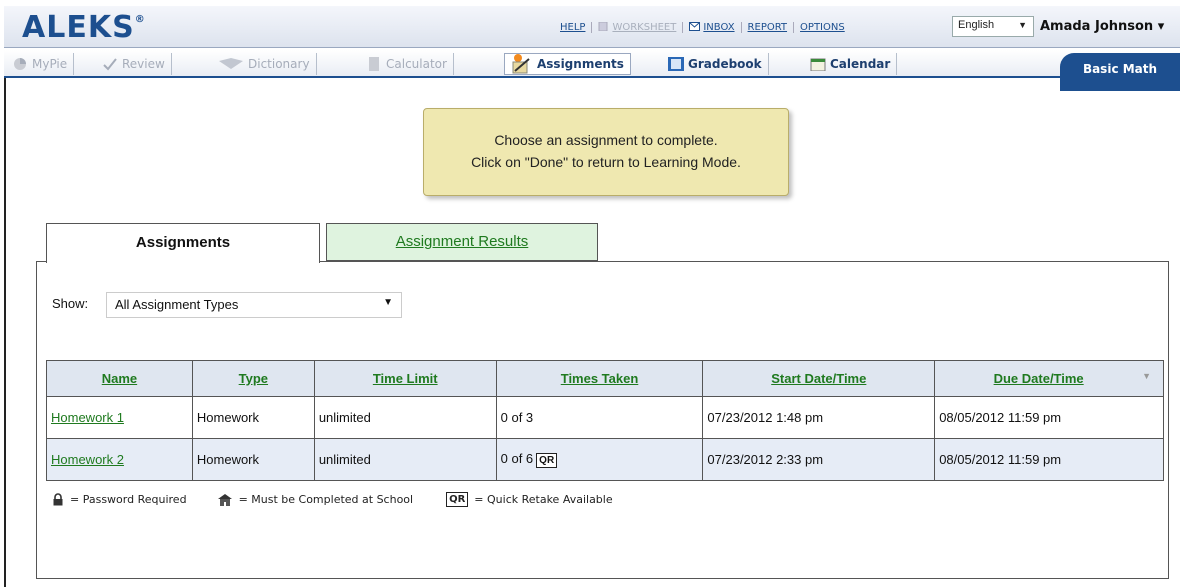 This screenshot has height=587, width=1184. Describe the element at coordinates (606, 140) in the screenshot. I see `message-line-1: Choose an assignment to complete.` at that location.